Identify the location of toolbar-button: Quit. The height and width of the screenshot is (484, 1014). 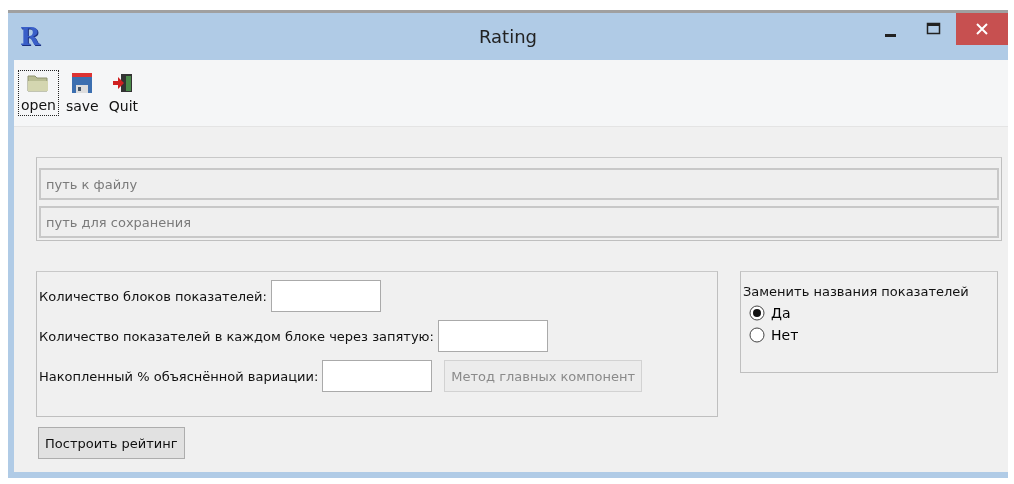
(123, 93).